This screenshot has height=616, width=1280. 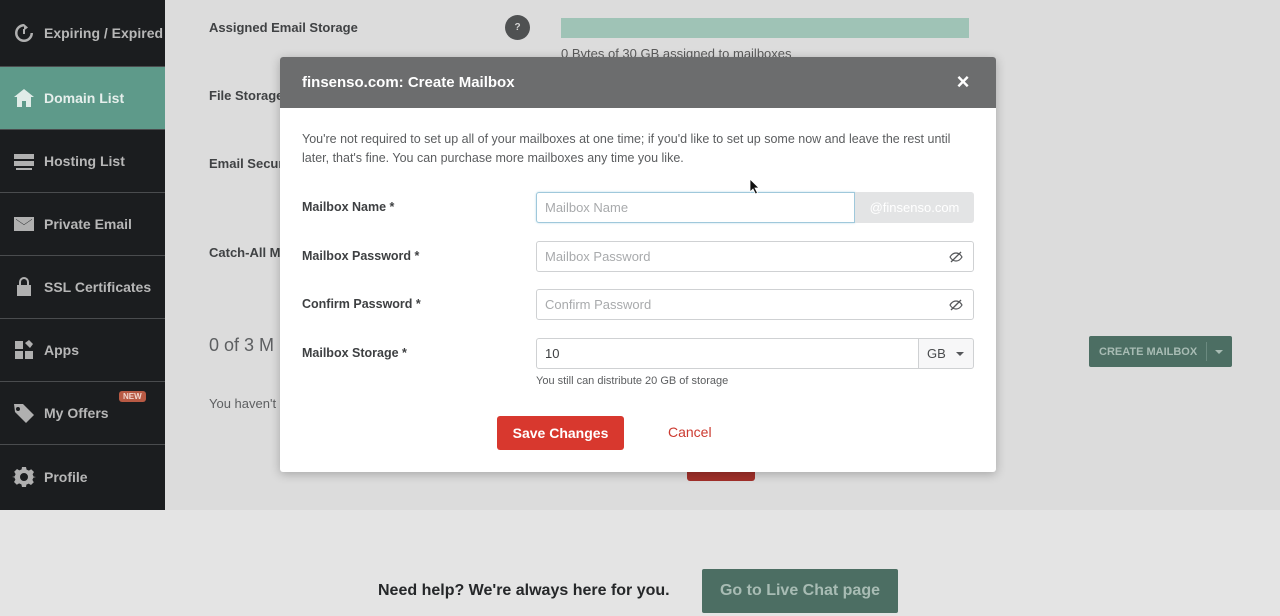 What do you see at coordinates (24, 224) in the screenshot?
I see `envelope-icon` at bounding box center [24, 224].